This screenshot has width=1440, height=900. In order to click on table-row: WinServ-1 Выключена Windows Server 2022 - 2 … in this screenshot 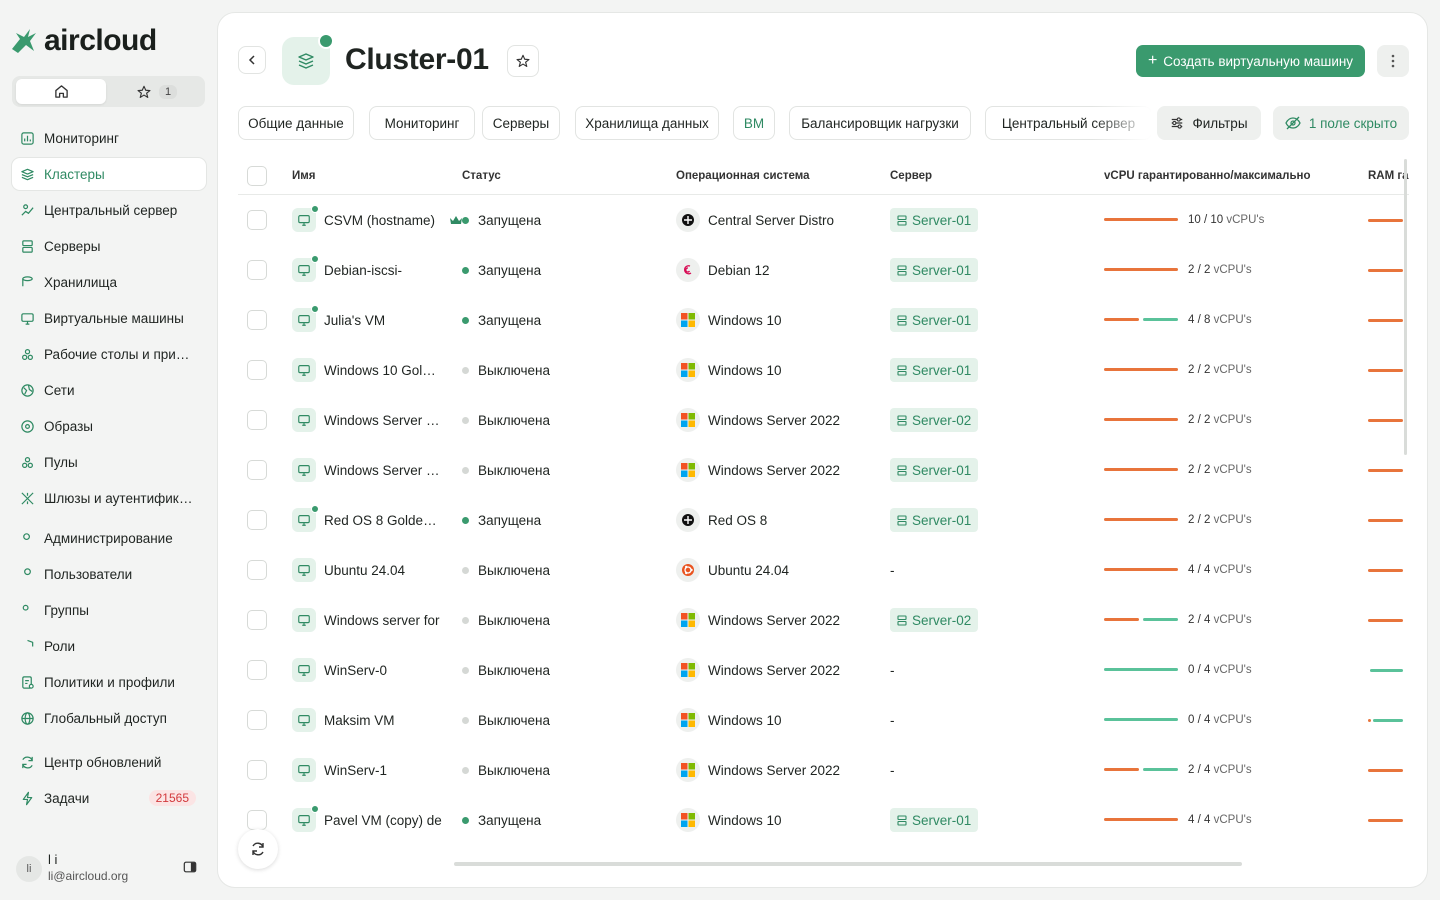, I will do `click(823, 770)`.